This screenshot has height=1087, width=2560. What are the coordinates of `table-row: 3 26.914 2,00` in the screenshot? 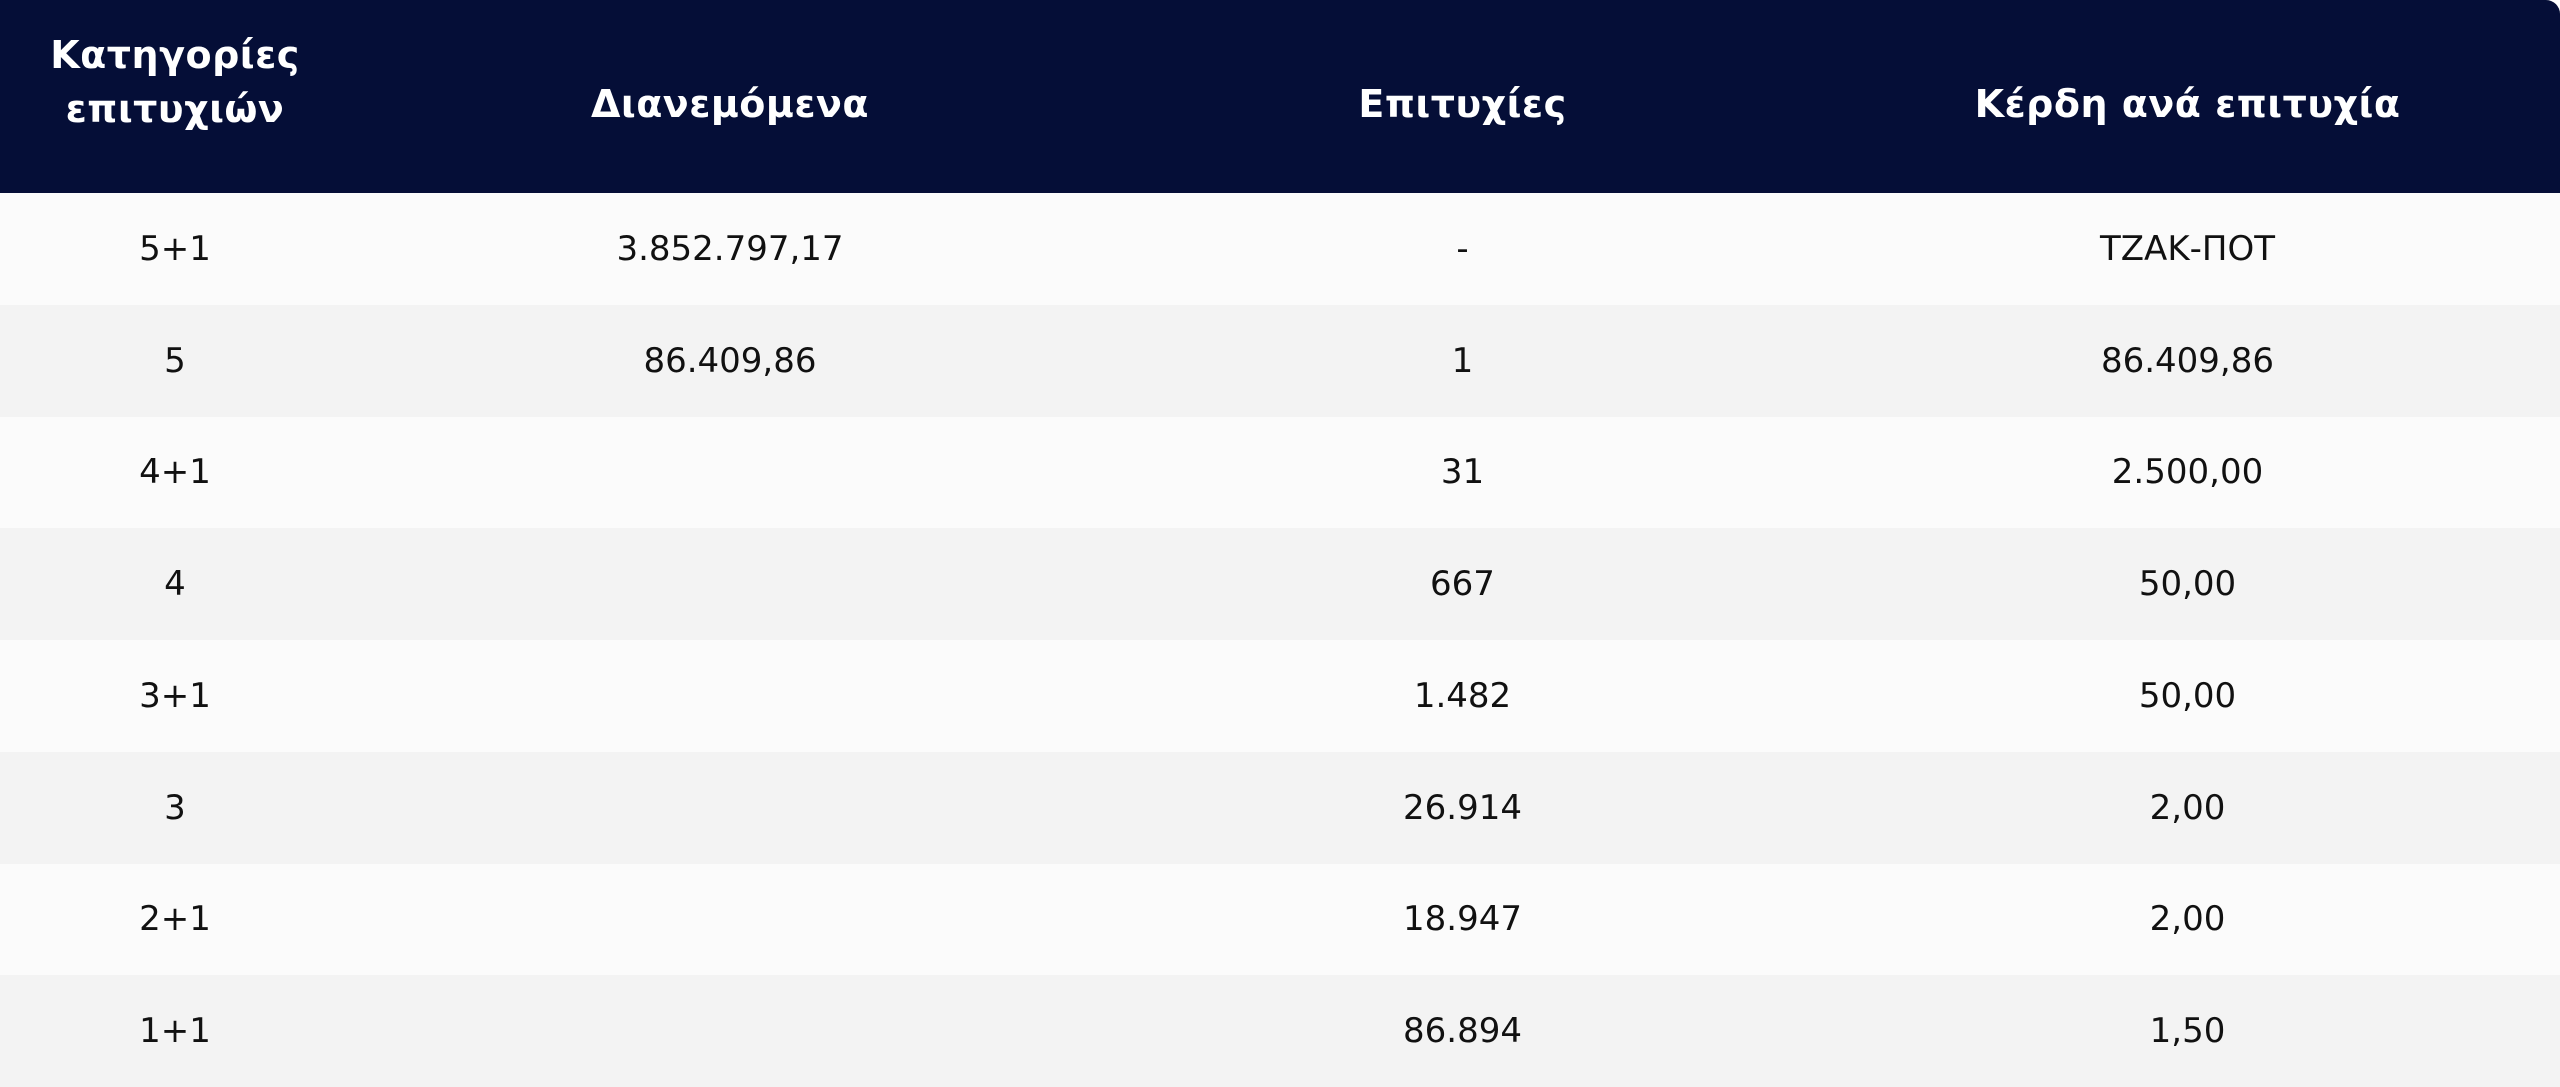 It's located at (1280, 807).